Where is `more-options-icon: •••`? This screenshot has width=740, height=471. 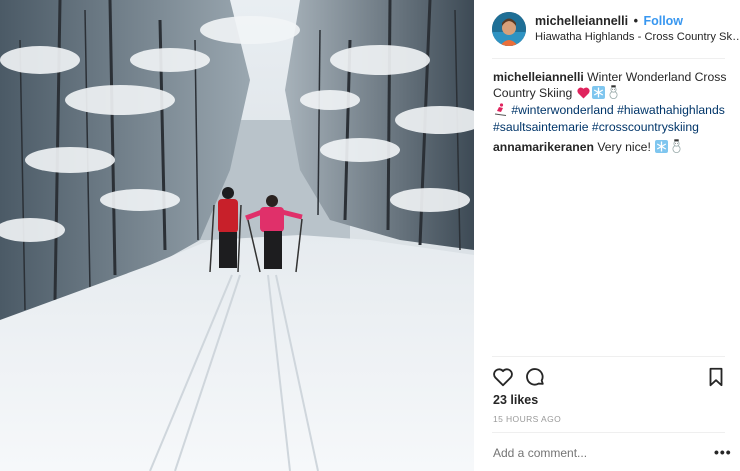 more-options-icon: ••• is located at coordinates (723, 452).